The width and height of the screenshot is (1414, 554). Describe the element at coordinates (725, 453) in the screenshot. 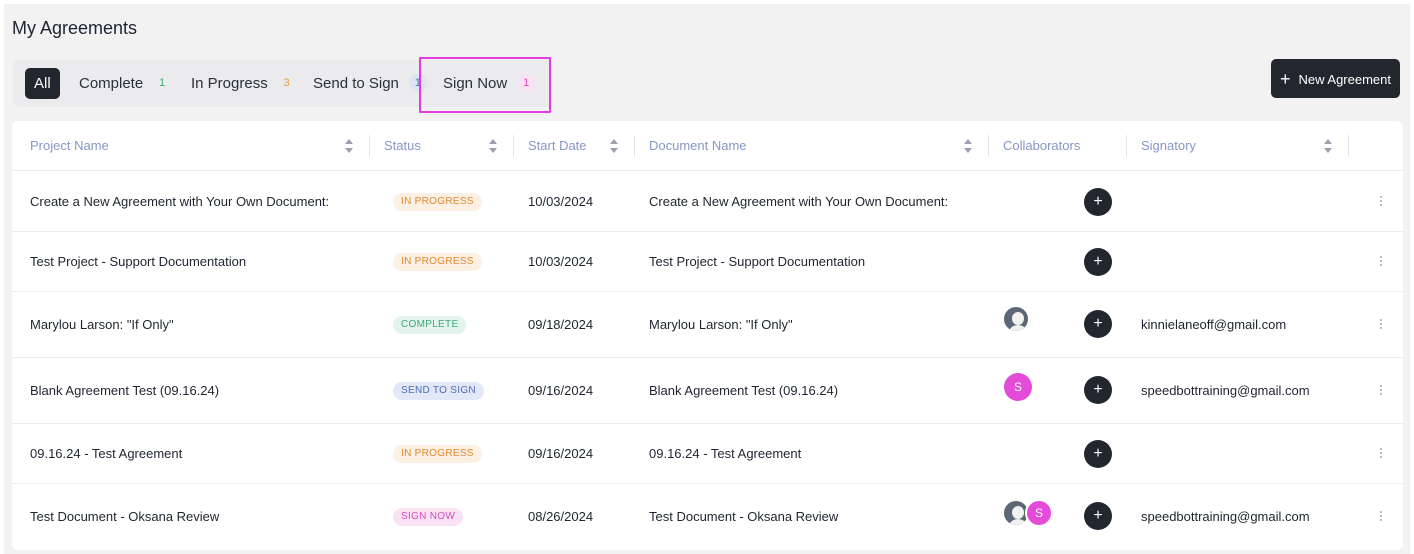

I see `document-name: 09.16.24 - Test Agreement` at that location.